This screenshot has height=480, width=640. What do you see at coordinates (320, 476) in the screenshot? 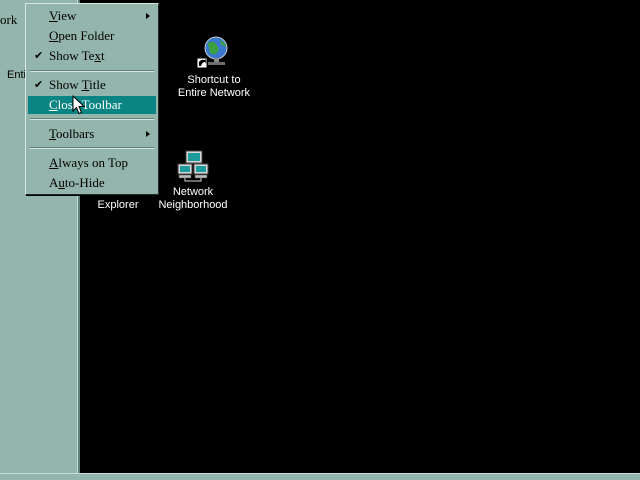
I see `taskbar-edge` at bounding box center [320, 476].